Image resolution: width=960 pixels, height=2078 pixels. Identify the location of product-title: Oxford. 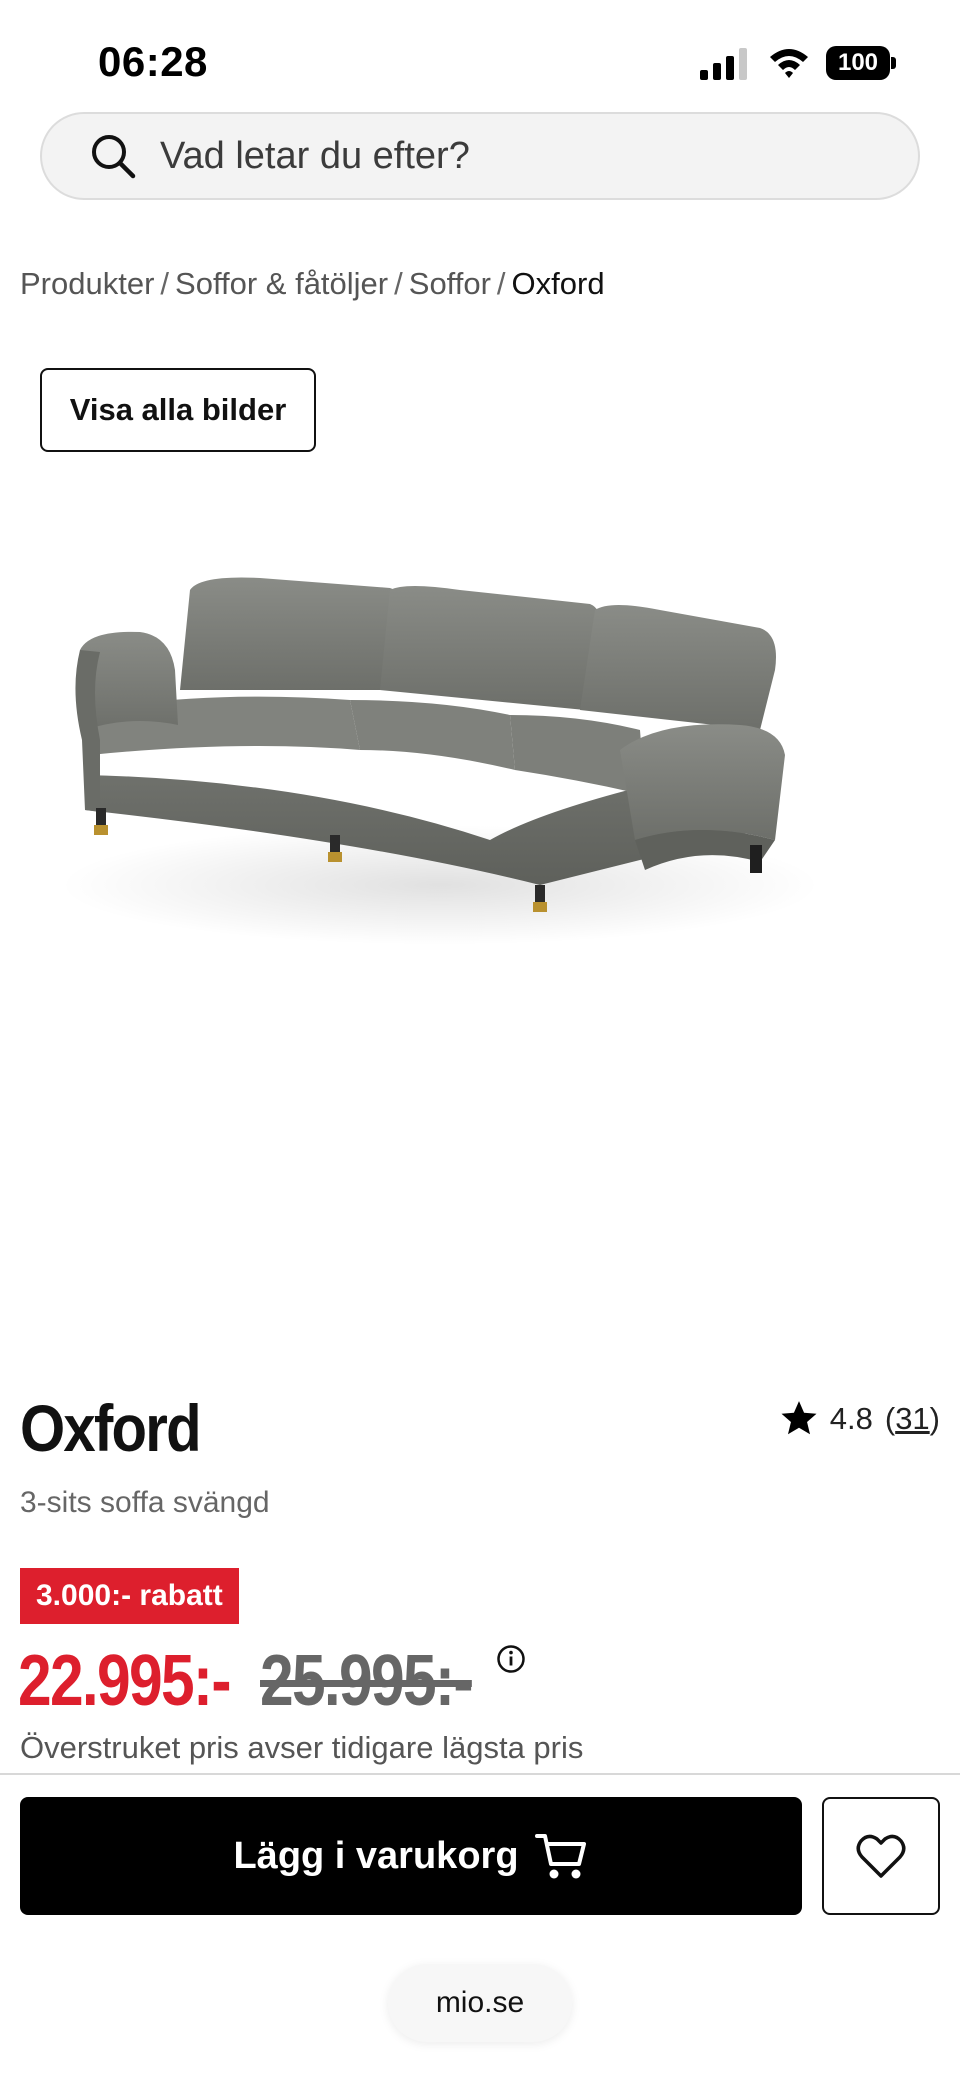
(111, 1428).